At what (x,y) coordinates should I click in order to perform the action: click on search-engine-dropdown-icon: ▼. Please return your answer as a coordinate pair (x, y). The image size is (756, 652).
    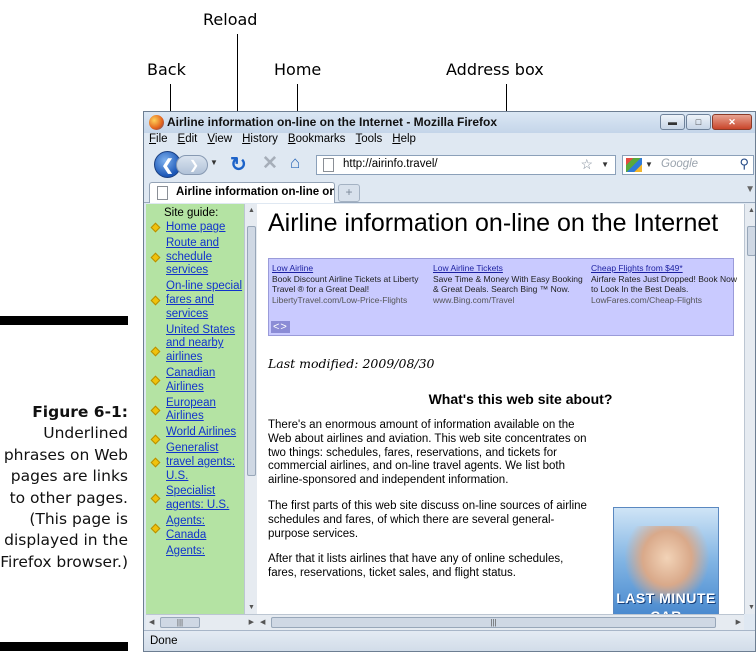
    Looking at the image, I should click on (649, 164).